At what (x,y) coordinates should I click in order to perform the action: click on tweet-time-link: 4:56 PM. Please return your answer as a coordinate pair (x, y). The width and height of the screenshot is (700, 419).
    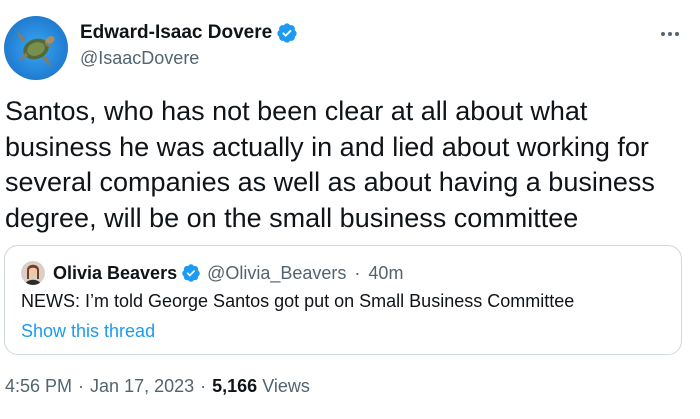
    Looking at the image, I should click on (38, 386).